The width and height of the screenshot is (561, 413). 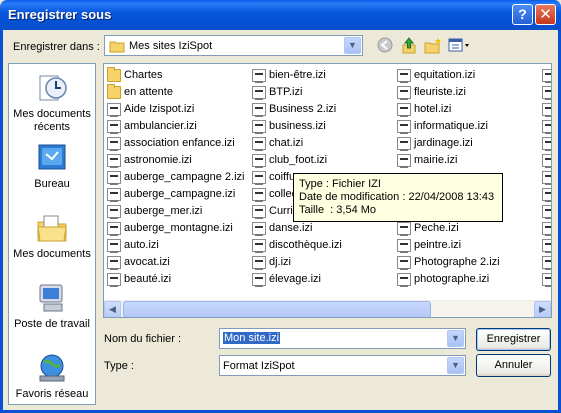 What do you see at coordinates (409, 46) in the screenshot?
I see `up-folder-icon` at bounding box center [409, 46].